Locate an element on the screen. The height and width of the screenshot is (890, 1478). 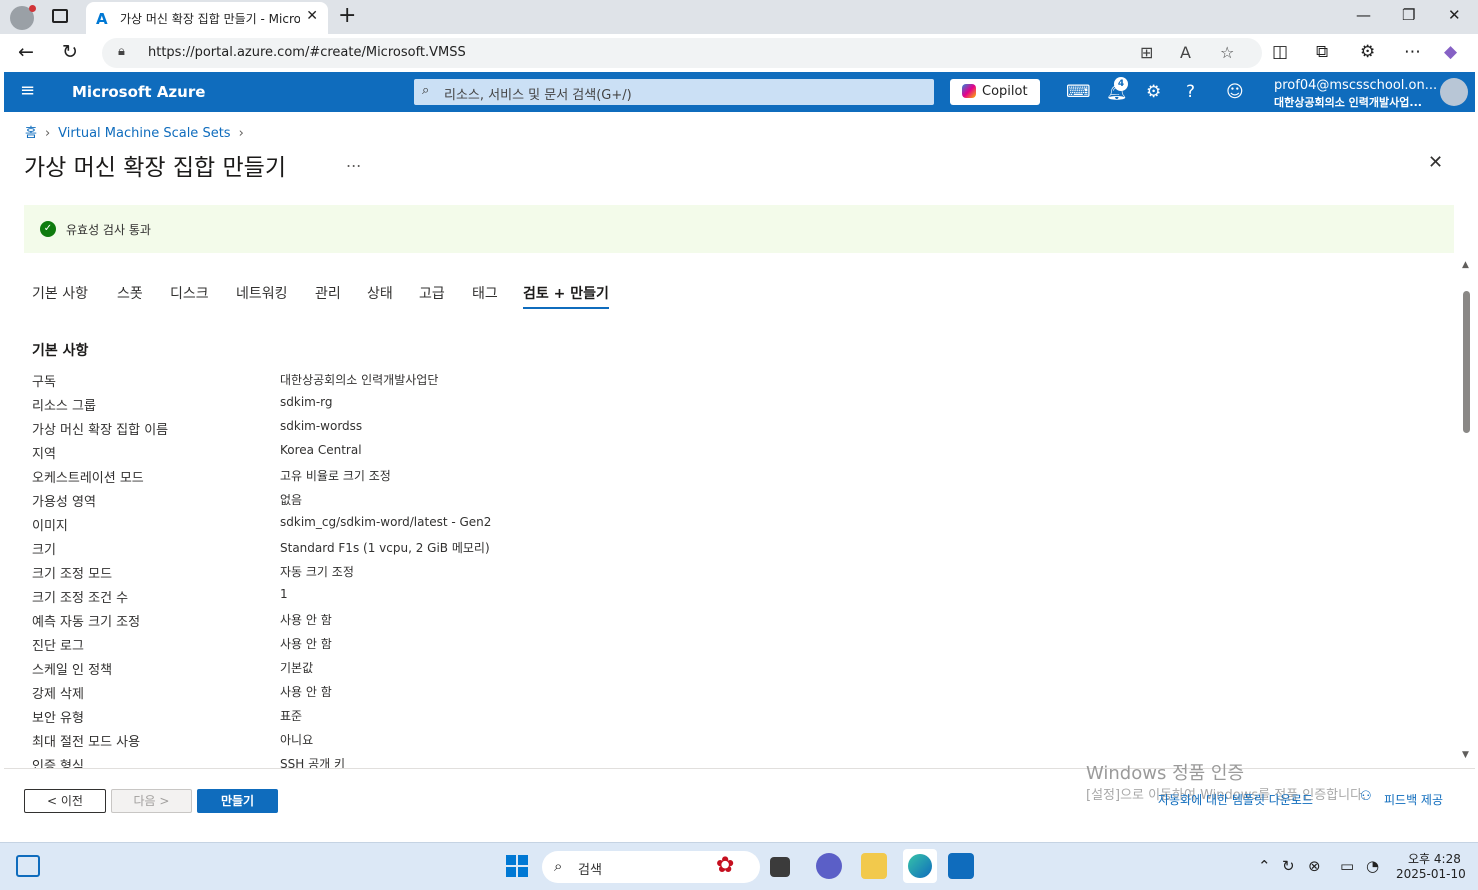
file-explorer-icon is located at coordinates (874, 866).